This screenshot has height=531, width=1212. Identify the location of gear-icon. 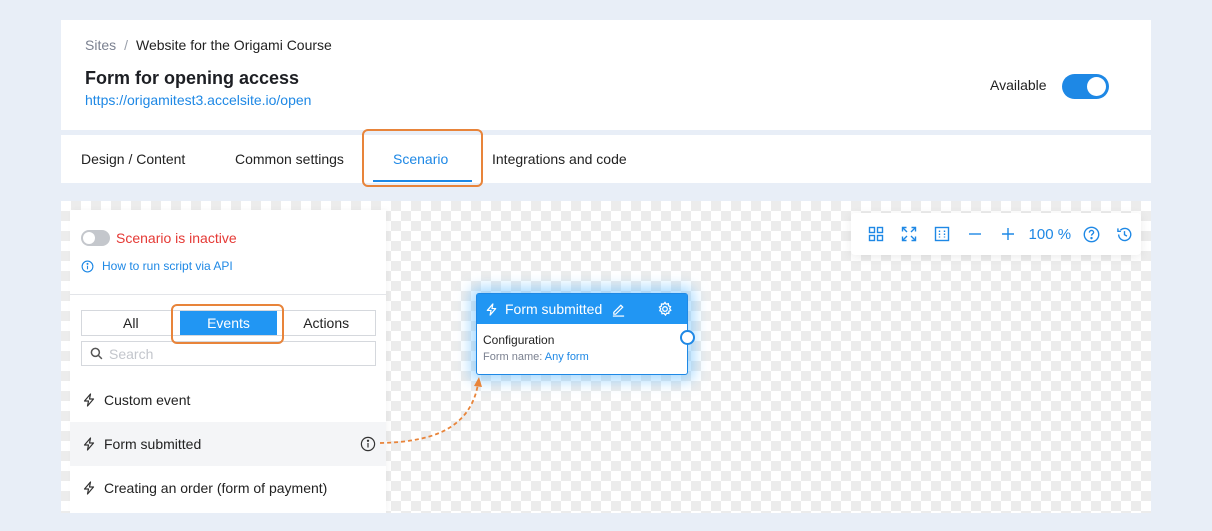
(665, 309).